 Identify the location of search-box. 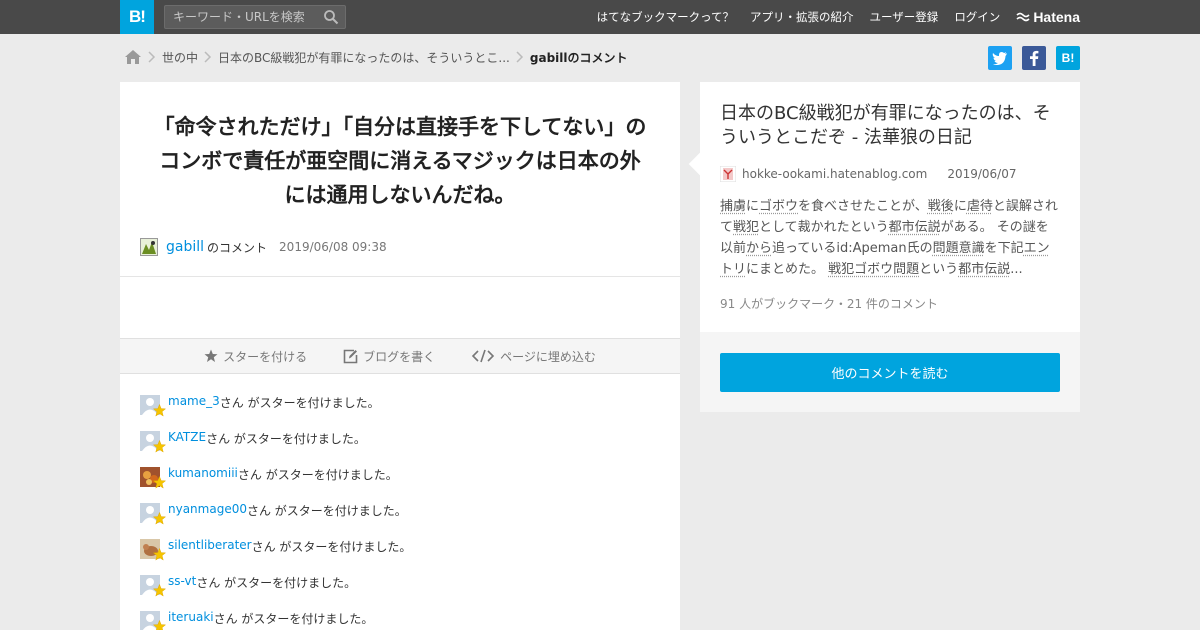
(255, 17).